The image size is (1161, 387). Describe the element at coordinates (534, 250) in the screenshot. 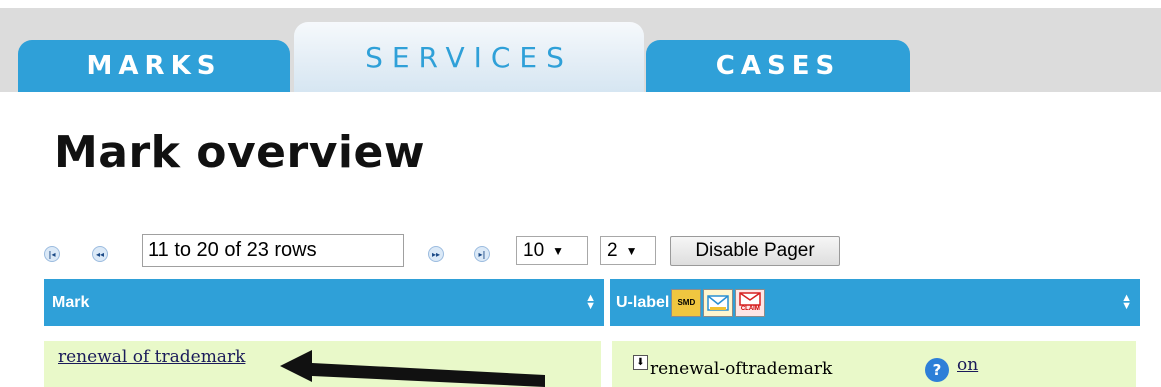

I see `page-size-value: 10` at that location.